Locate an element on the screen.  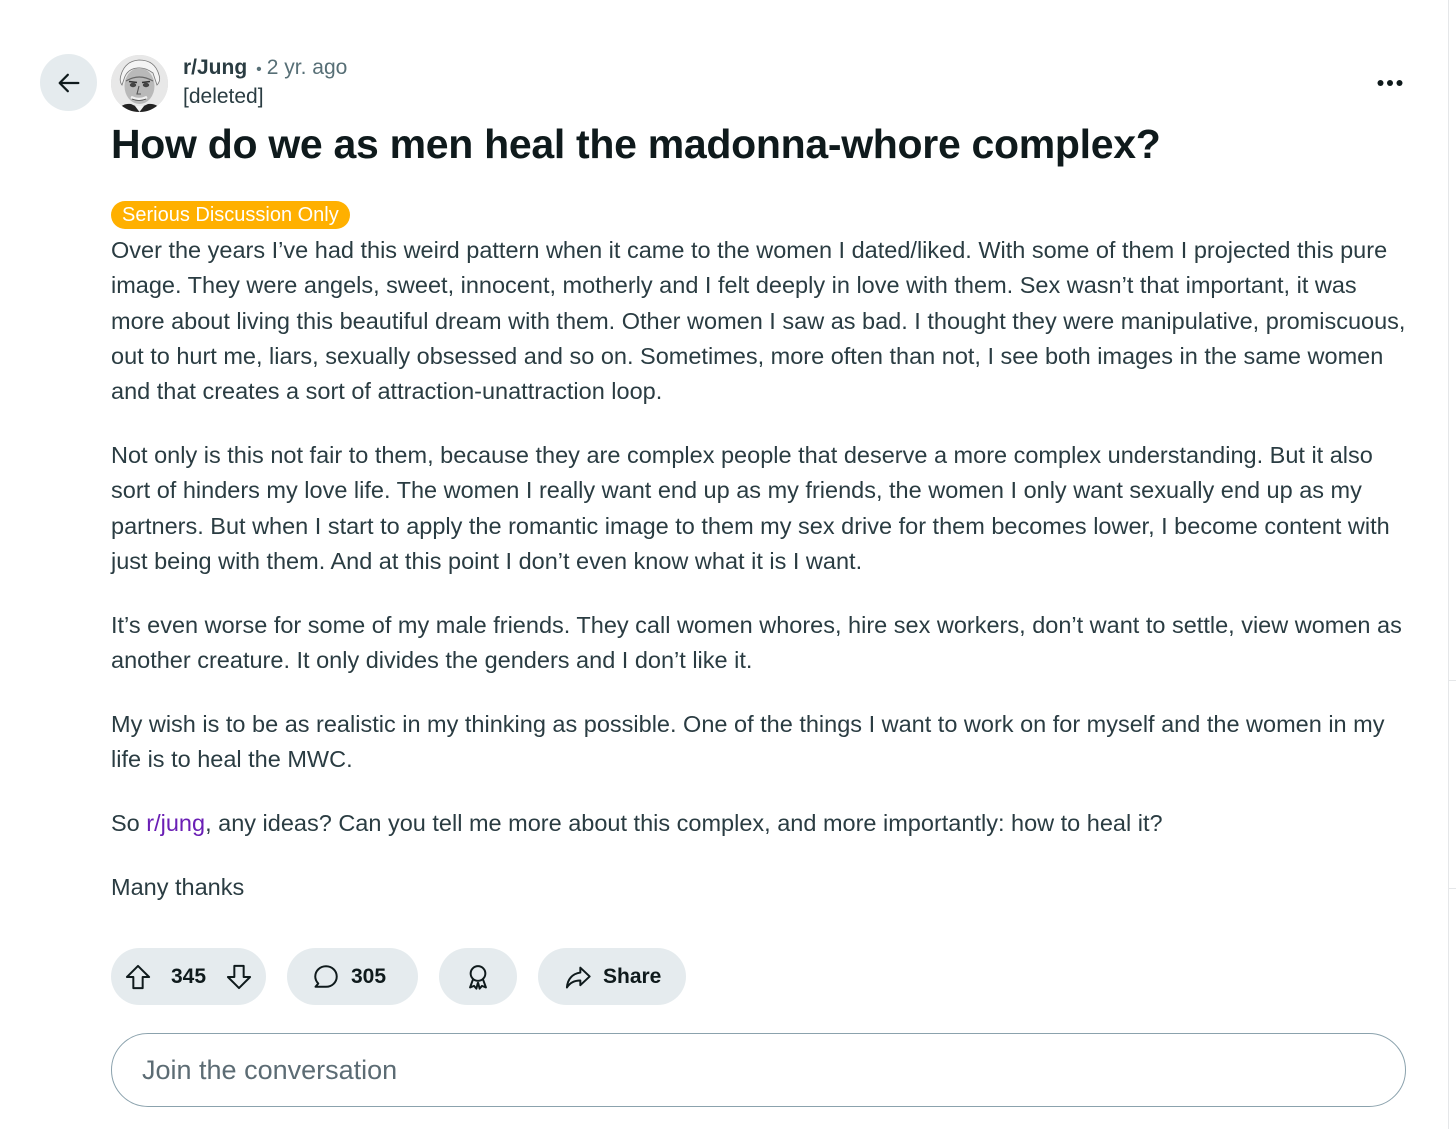
arrow-up-outline-icon is located at coordinates (138, 976).